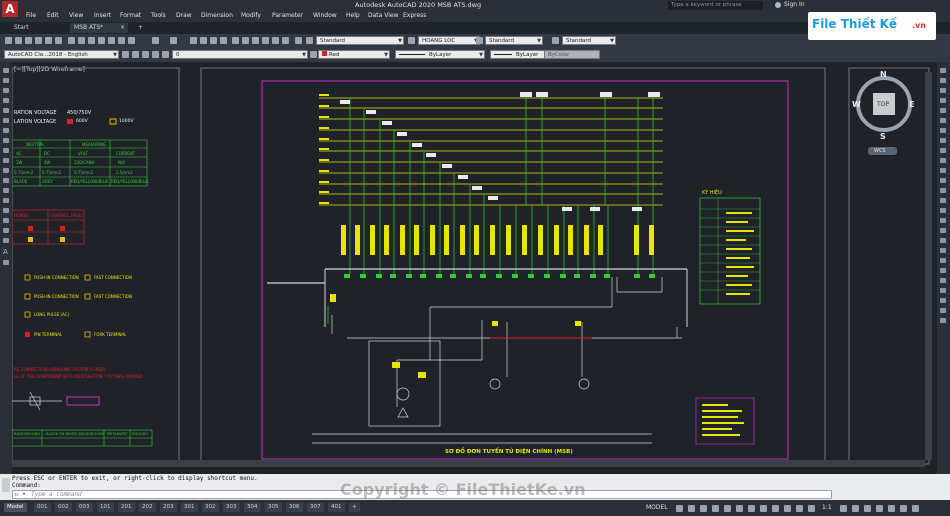 The height and width of the screenshot is (516, 950). Describe the element at coordinates (555, 40) in the screenshot. I see `mleader-style-icon` at that location.